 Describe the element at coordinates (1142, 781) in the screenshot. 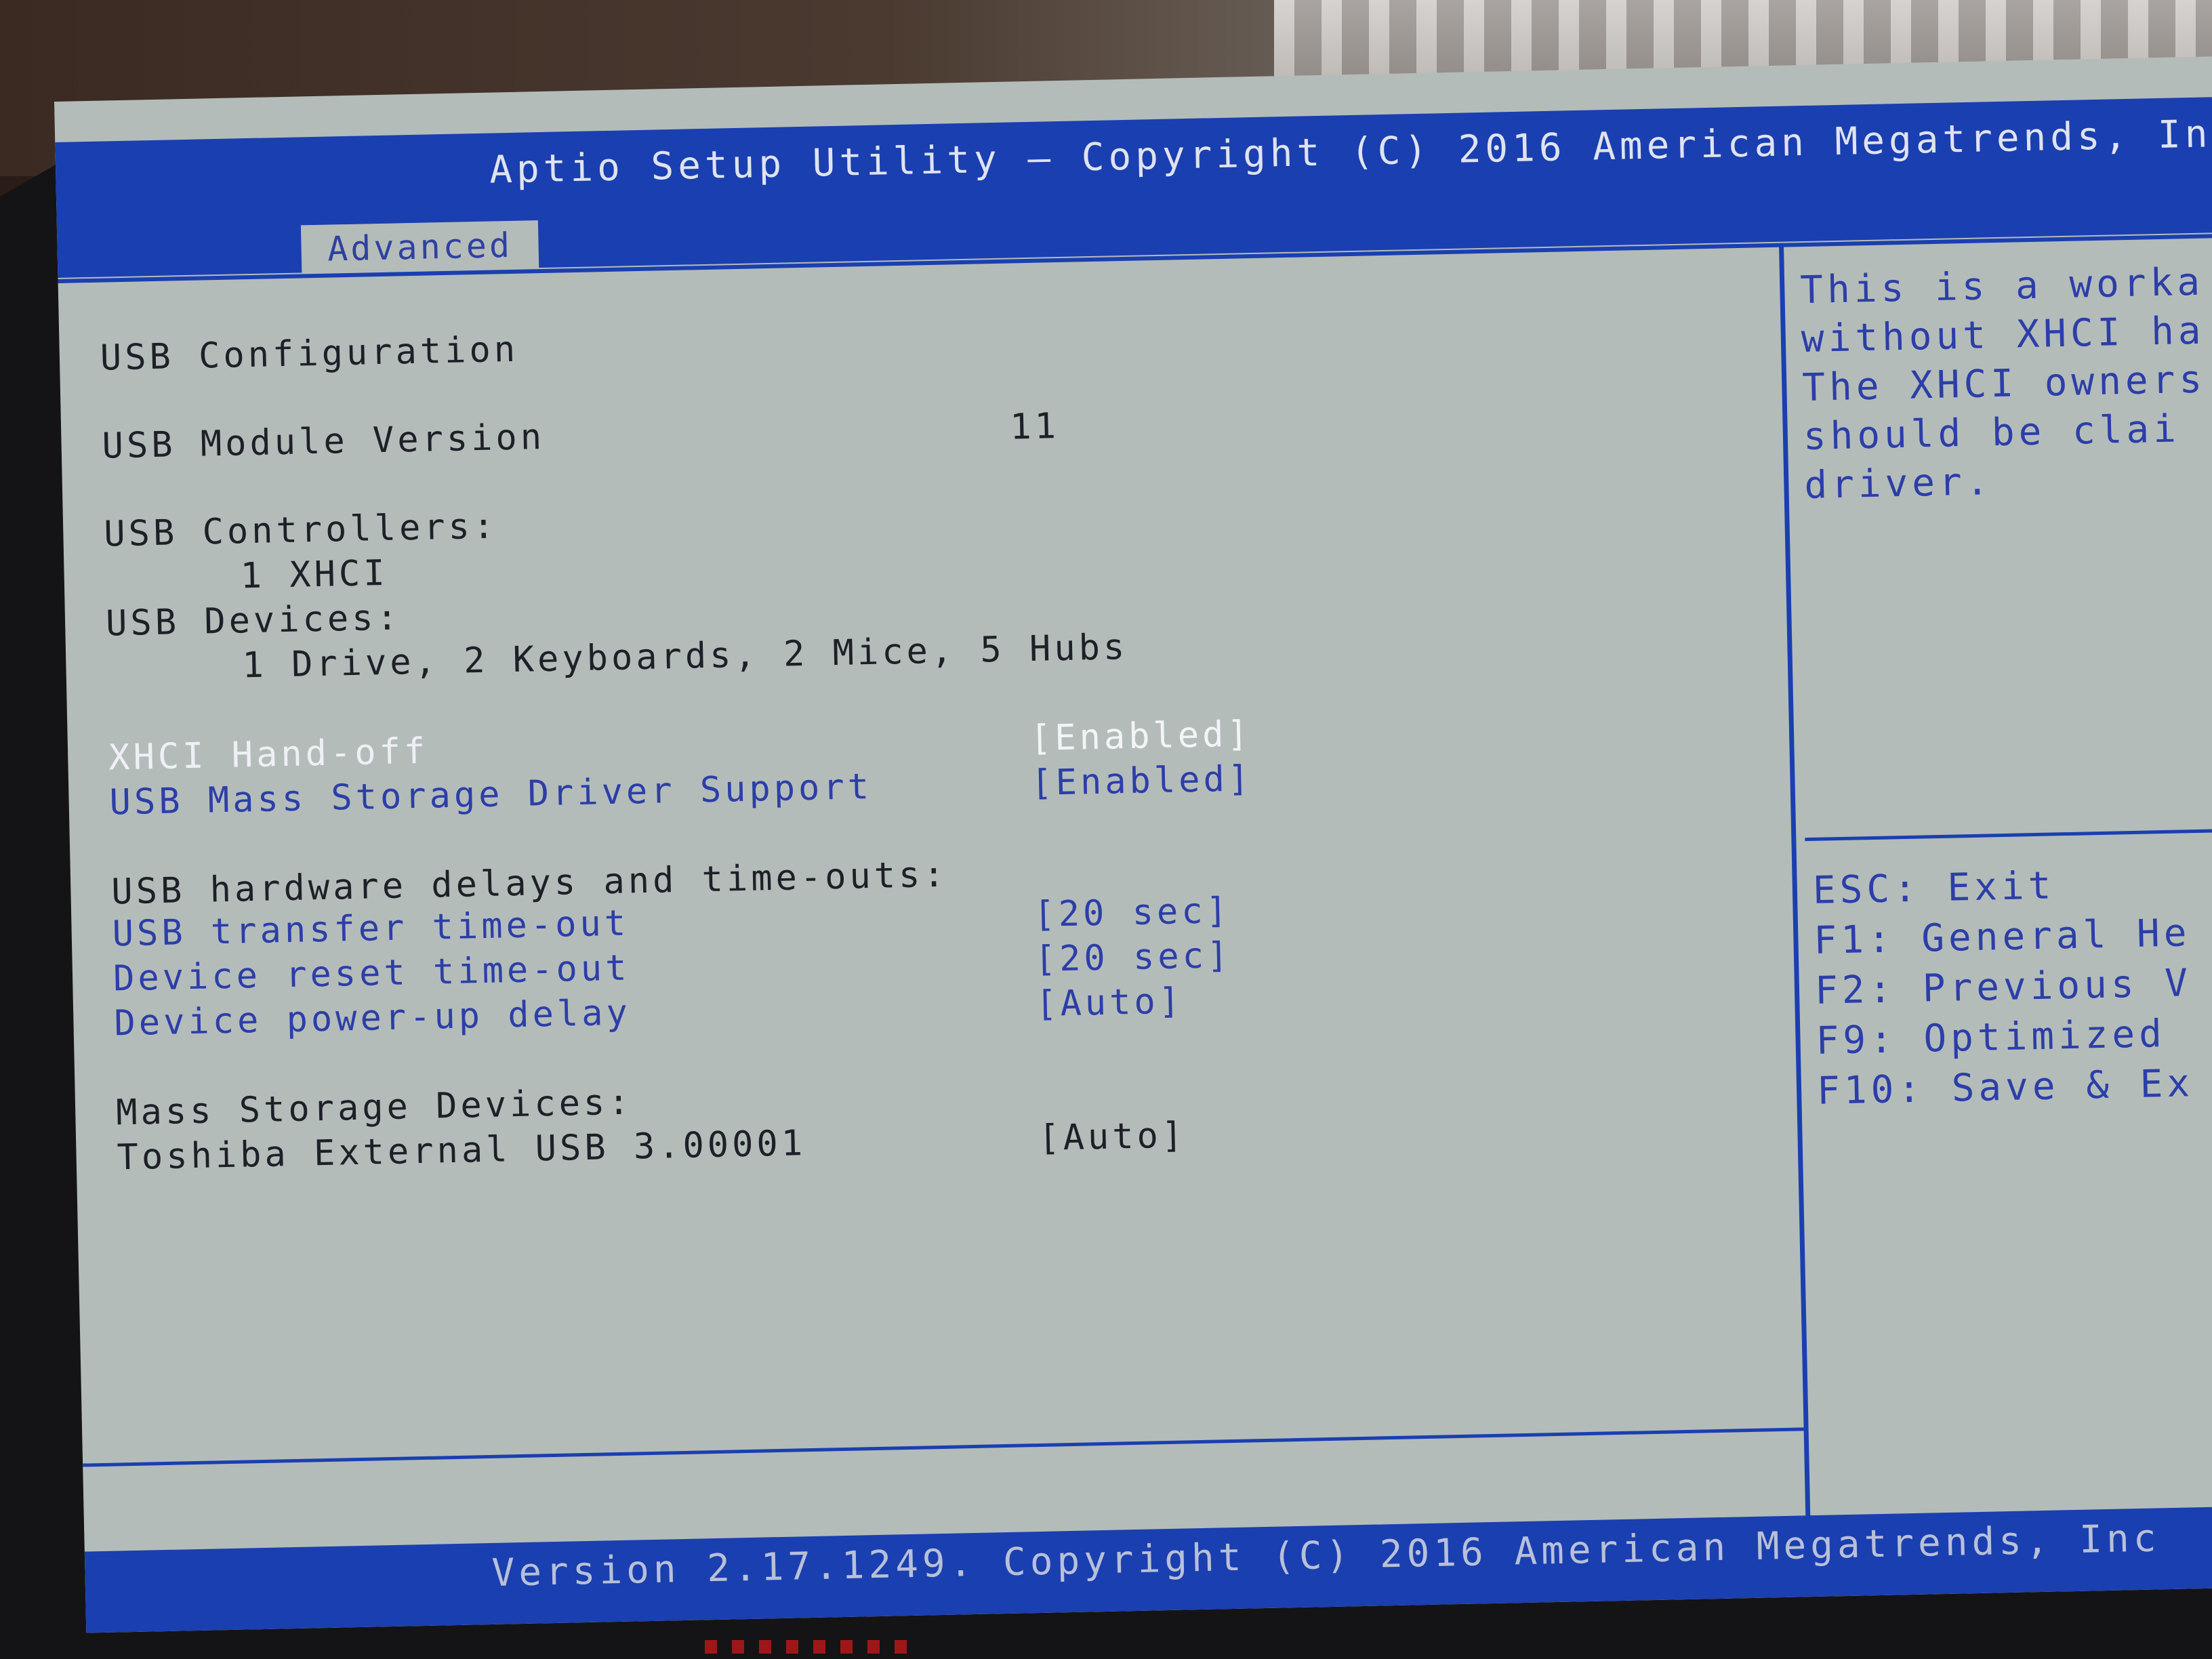

I see `mass-storage-support-value: [Enabled]` at that location.